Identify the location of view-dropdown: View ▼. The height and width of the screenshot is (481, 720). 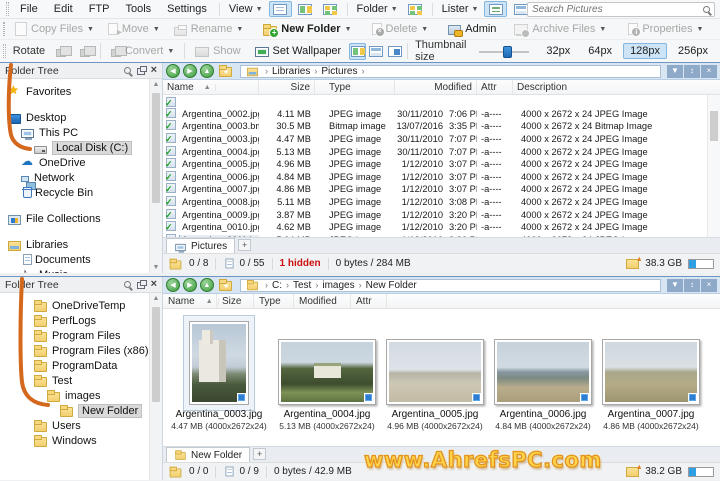
(246, 9).